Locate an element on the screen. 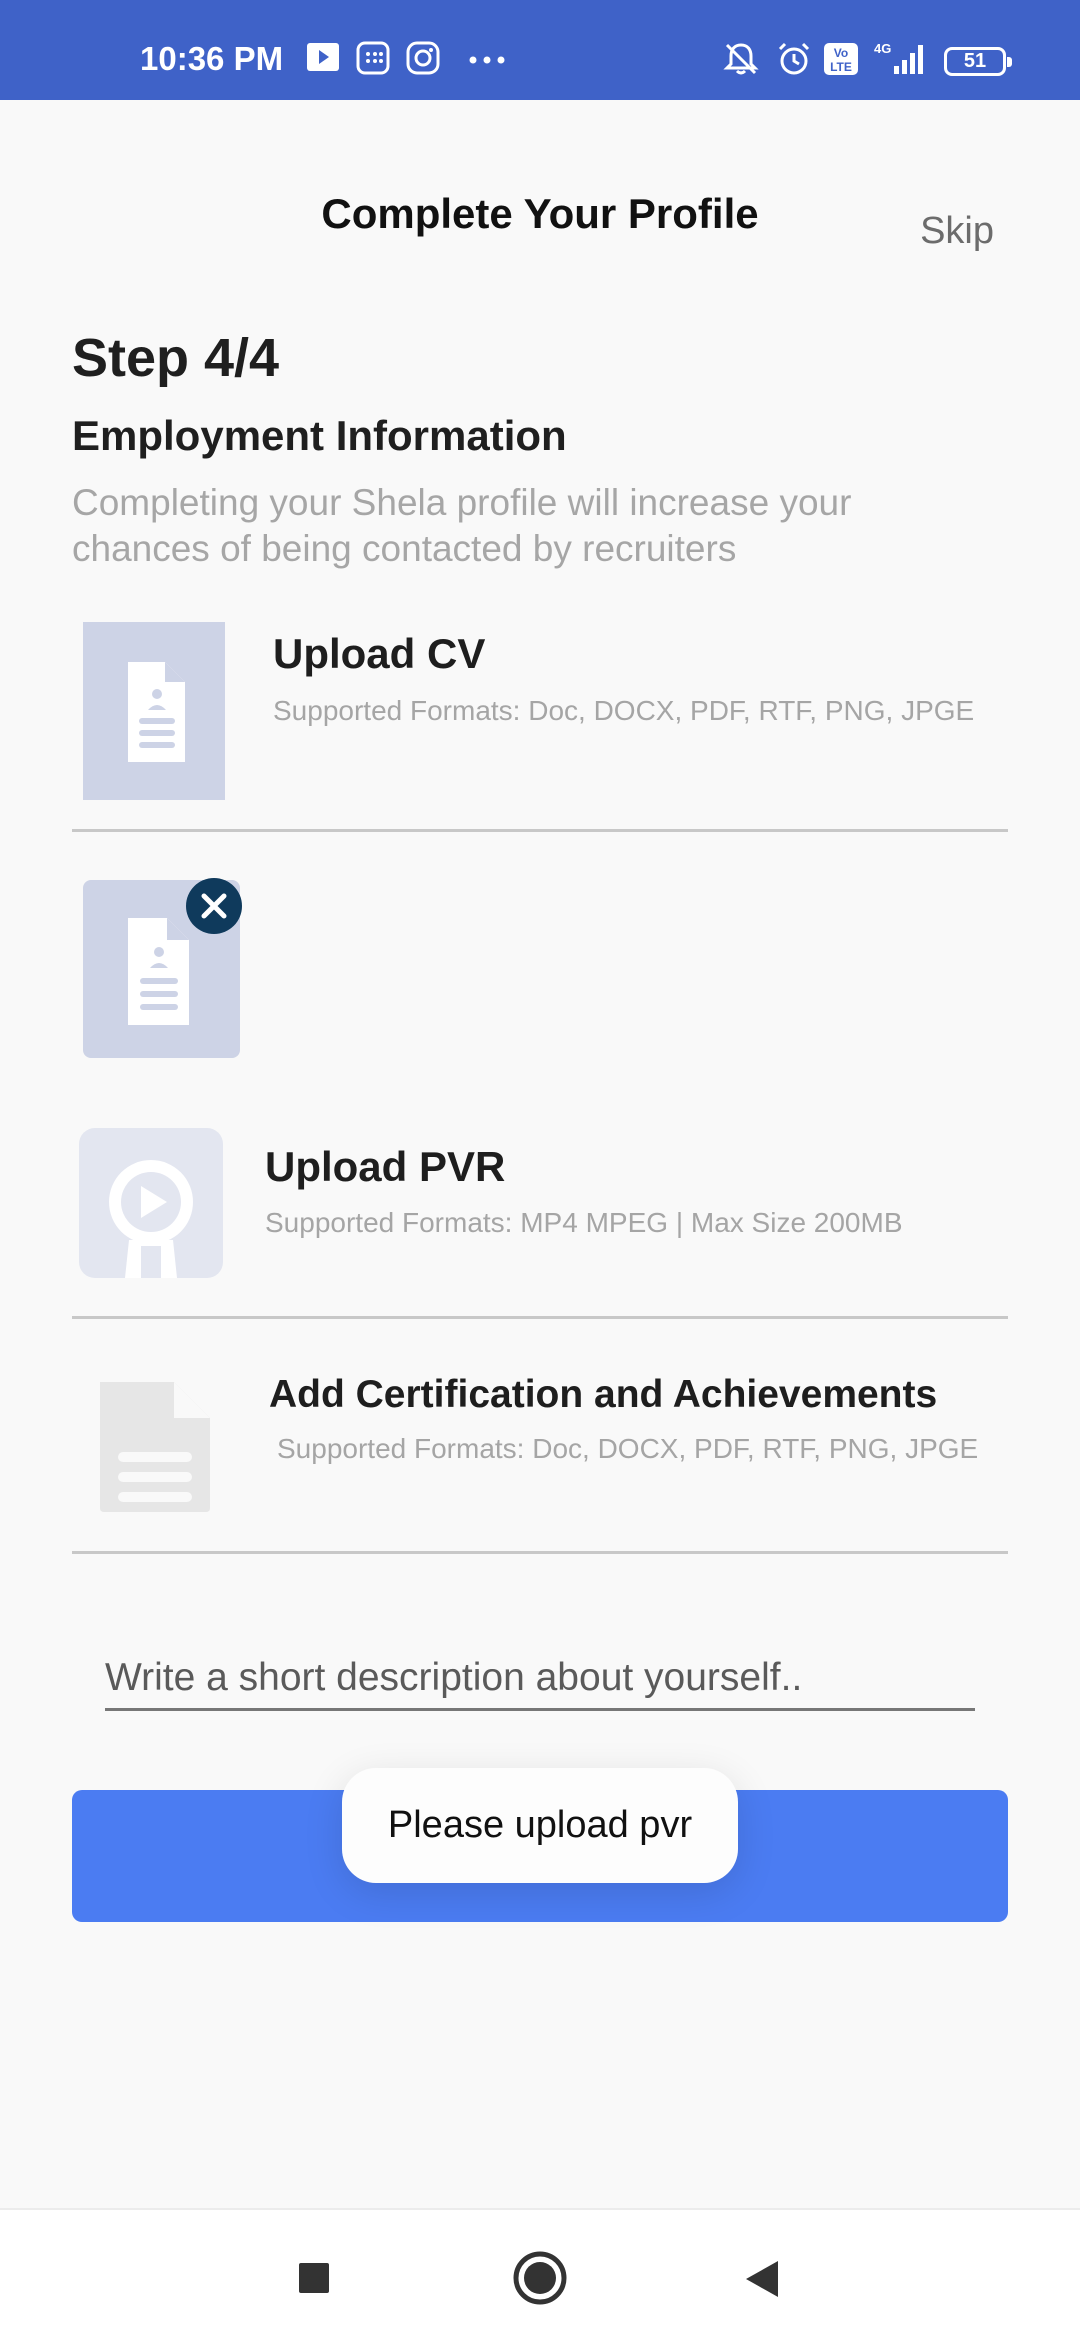 The height and width of the screenshot is (2342, 1080). upload-pvr-title: Upload PVR is located at coordinates (385, 1166).